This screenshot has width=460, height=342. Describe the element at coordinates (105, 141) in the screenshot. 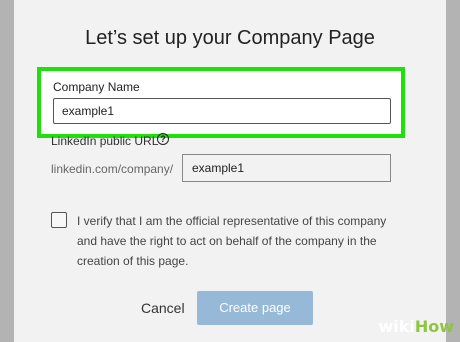

I see `public-url-label: LinkedIn public URL` at that location.